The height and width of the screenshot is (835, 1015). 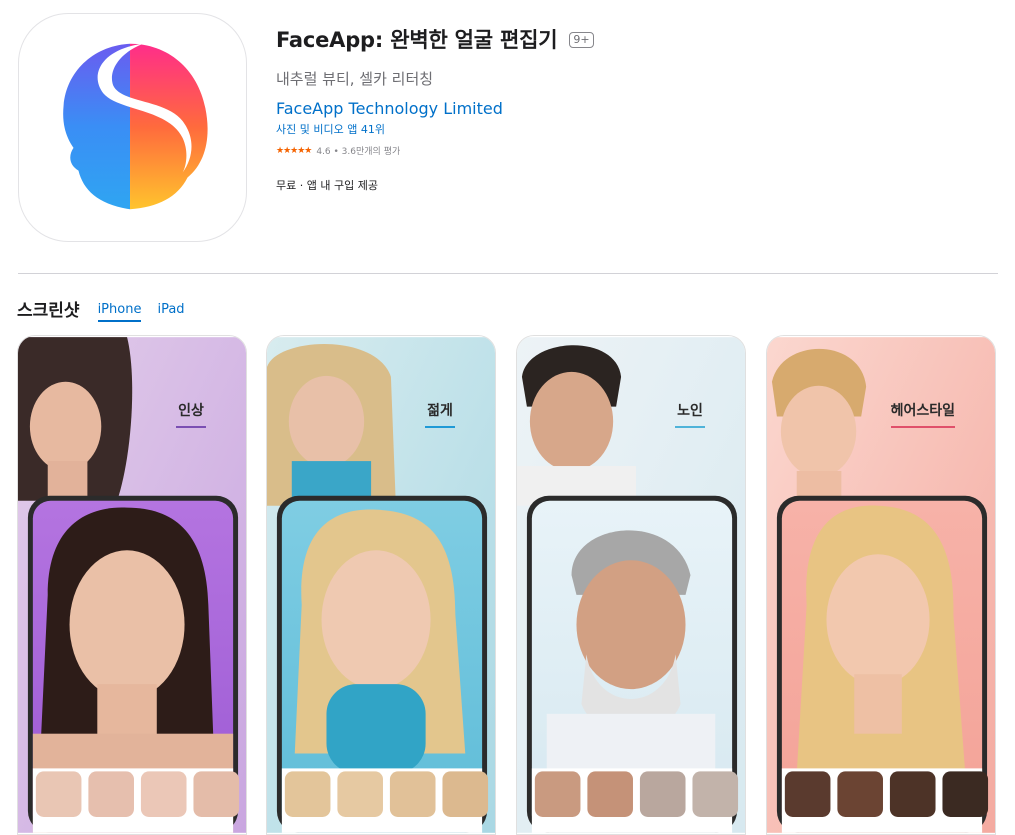 What do you see at coordinates (294, 150) in the screenshot?
I see `rating-stars-icon: ★★★★★` at bounding box center [294, 150].